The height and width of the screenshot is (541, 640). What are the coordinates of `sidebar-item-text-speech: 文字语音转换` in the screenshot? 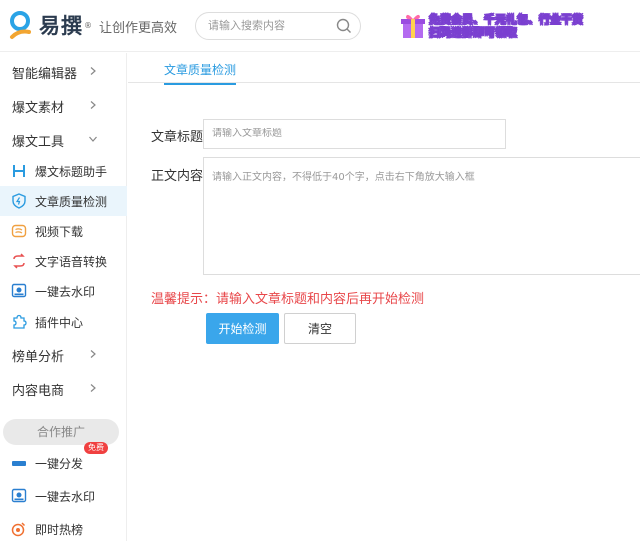 It's located at (63, 261).